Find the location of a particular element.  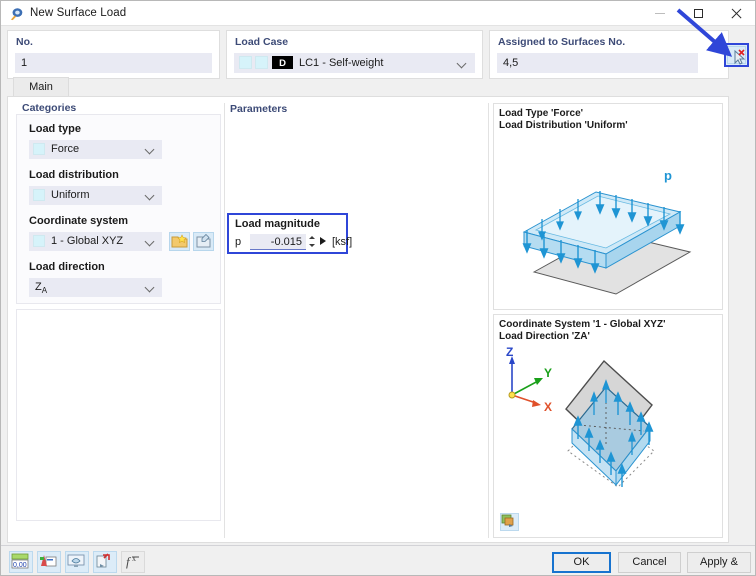

select-surfaces-button is located at coordinates (736, 55).